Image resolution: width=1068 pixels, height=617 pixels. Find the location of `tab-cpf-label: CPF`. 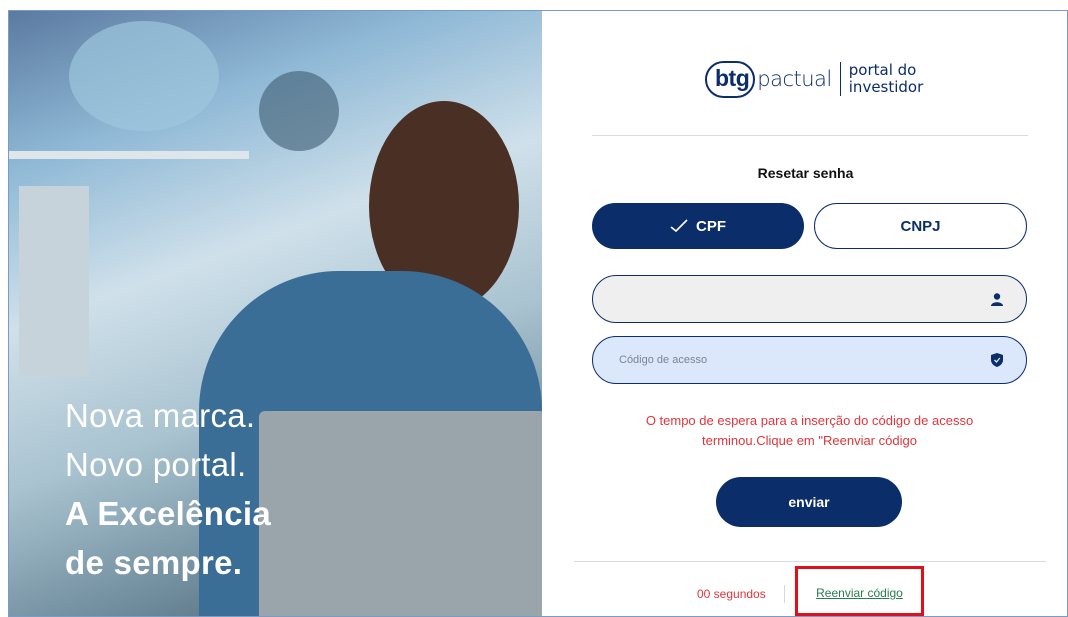

tab-cpf-label: CPF is located at coordinates (711, 226).